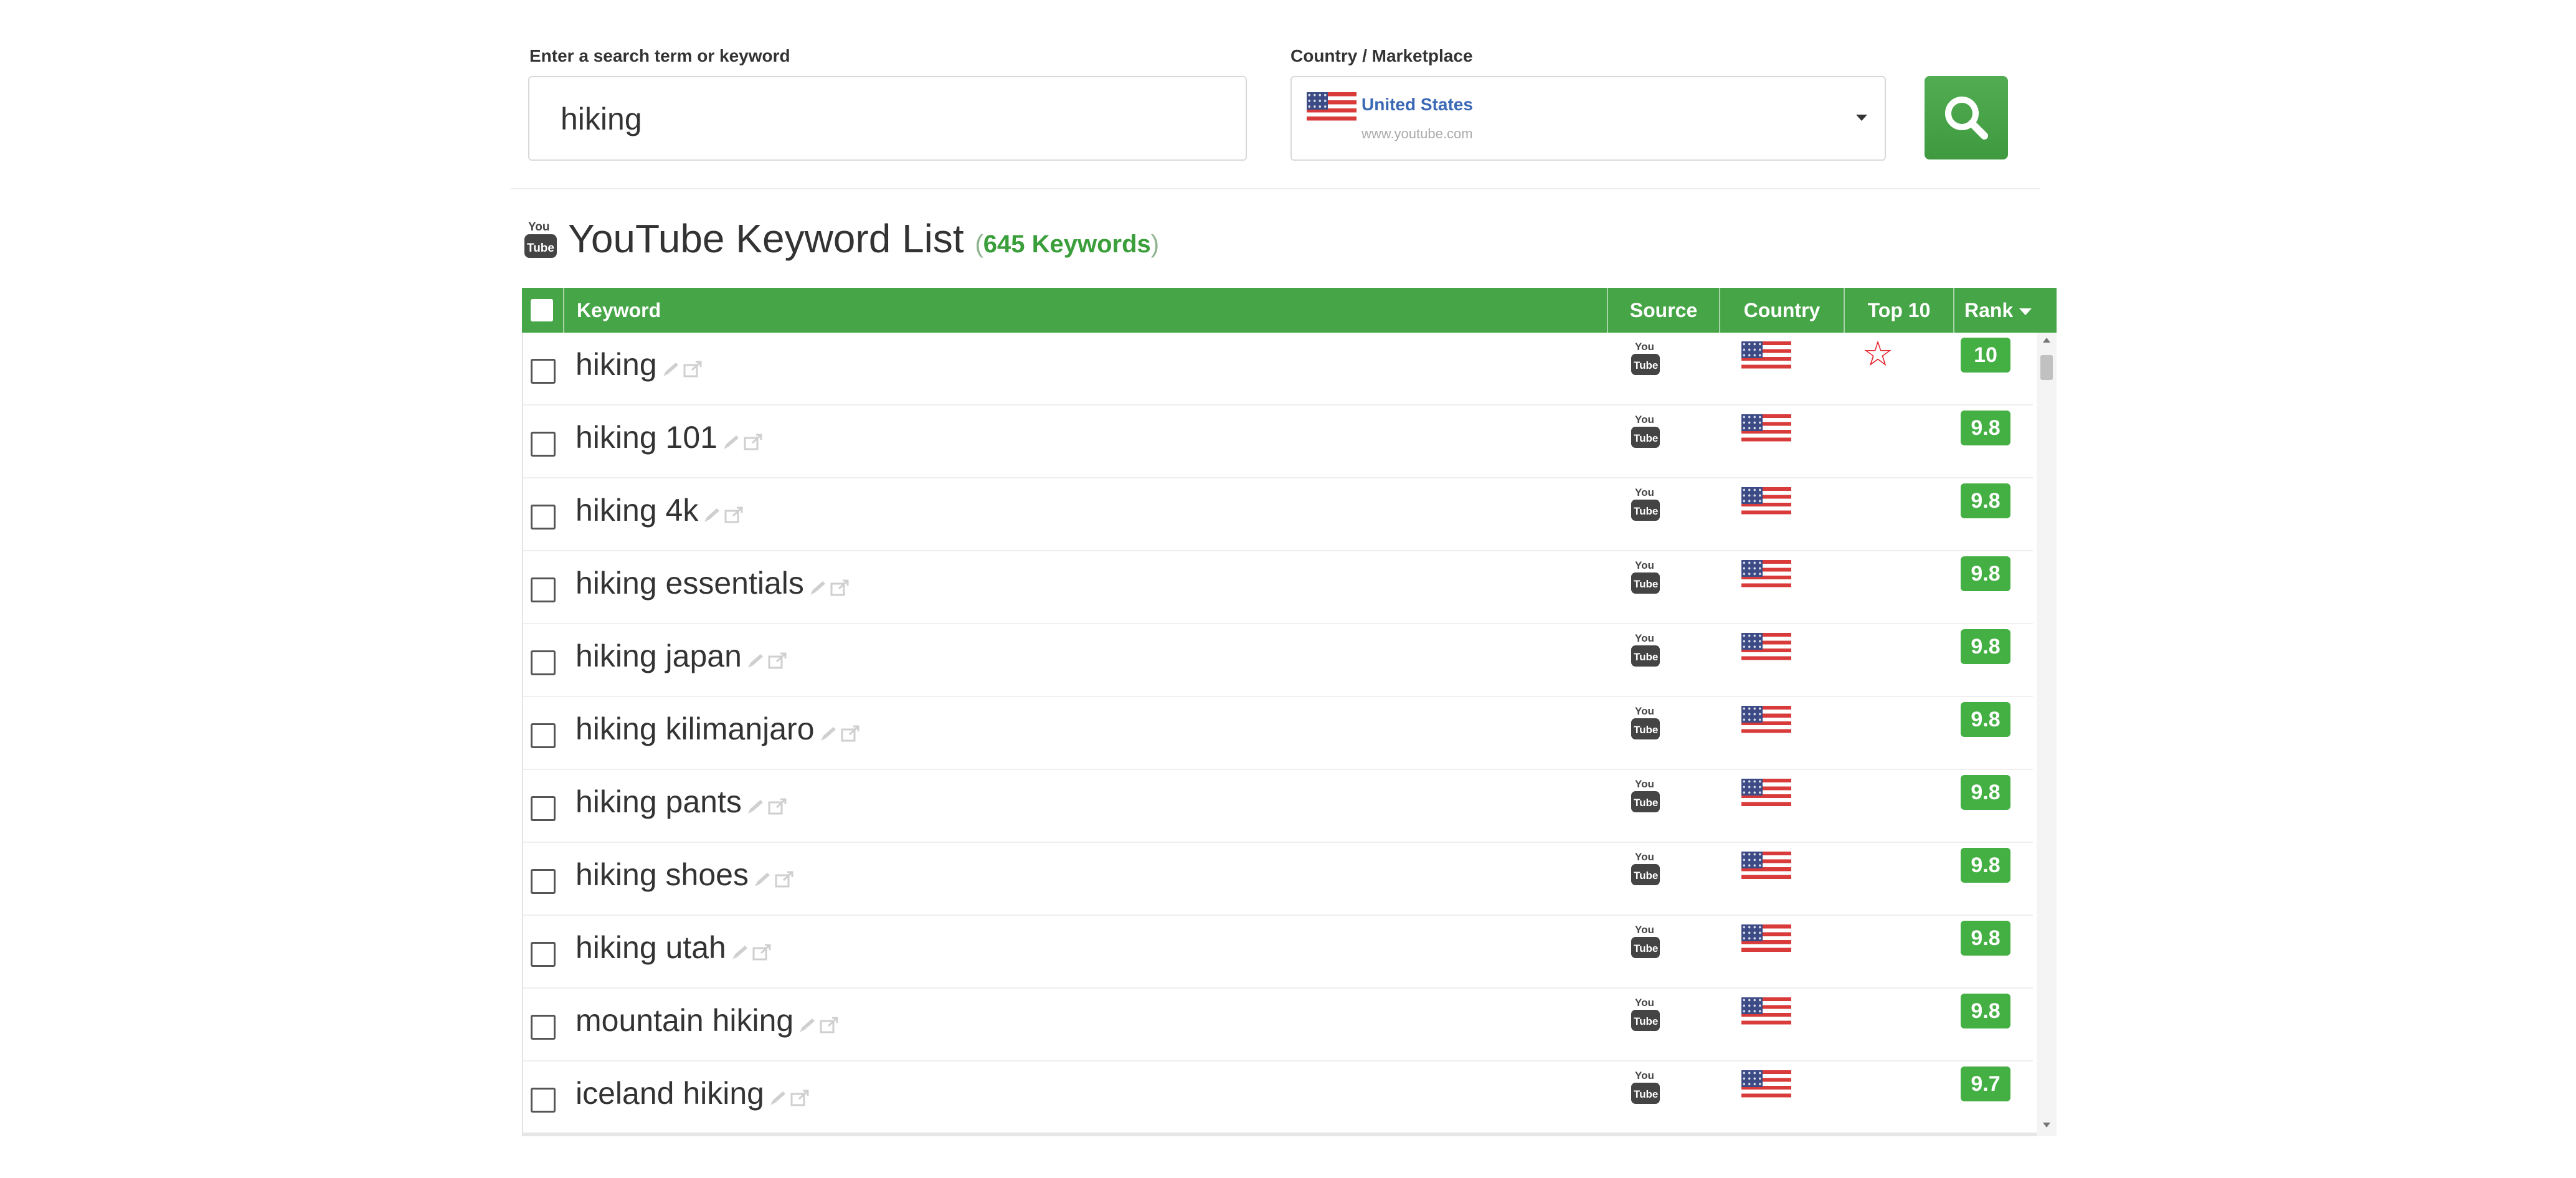 Image resolution: width=2576 pixels, height=1178 pixels. Describe the element at coordinates (1986, 866) in the screenshot. I see `rank-badge: 9.8` at that location.